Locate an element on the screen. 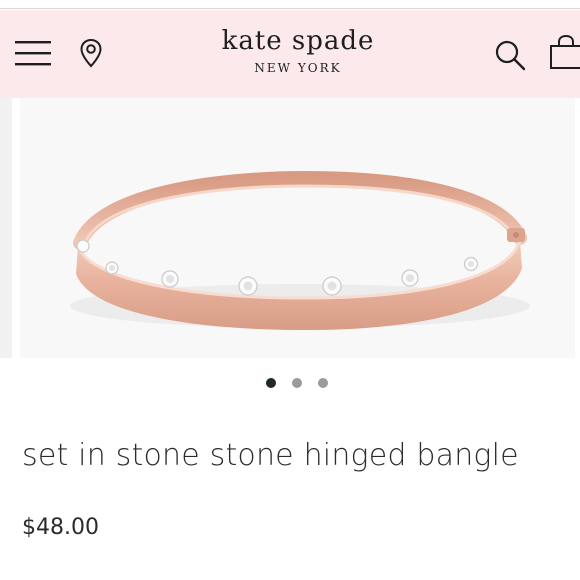 Image resolution: width=580 pixels, height=580 pixels. brand-logo: kate spade NEW YORK is located at coordinates (298, 50).